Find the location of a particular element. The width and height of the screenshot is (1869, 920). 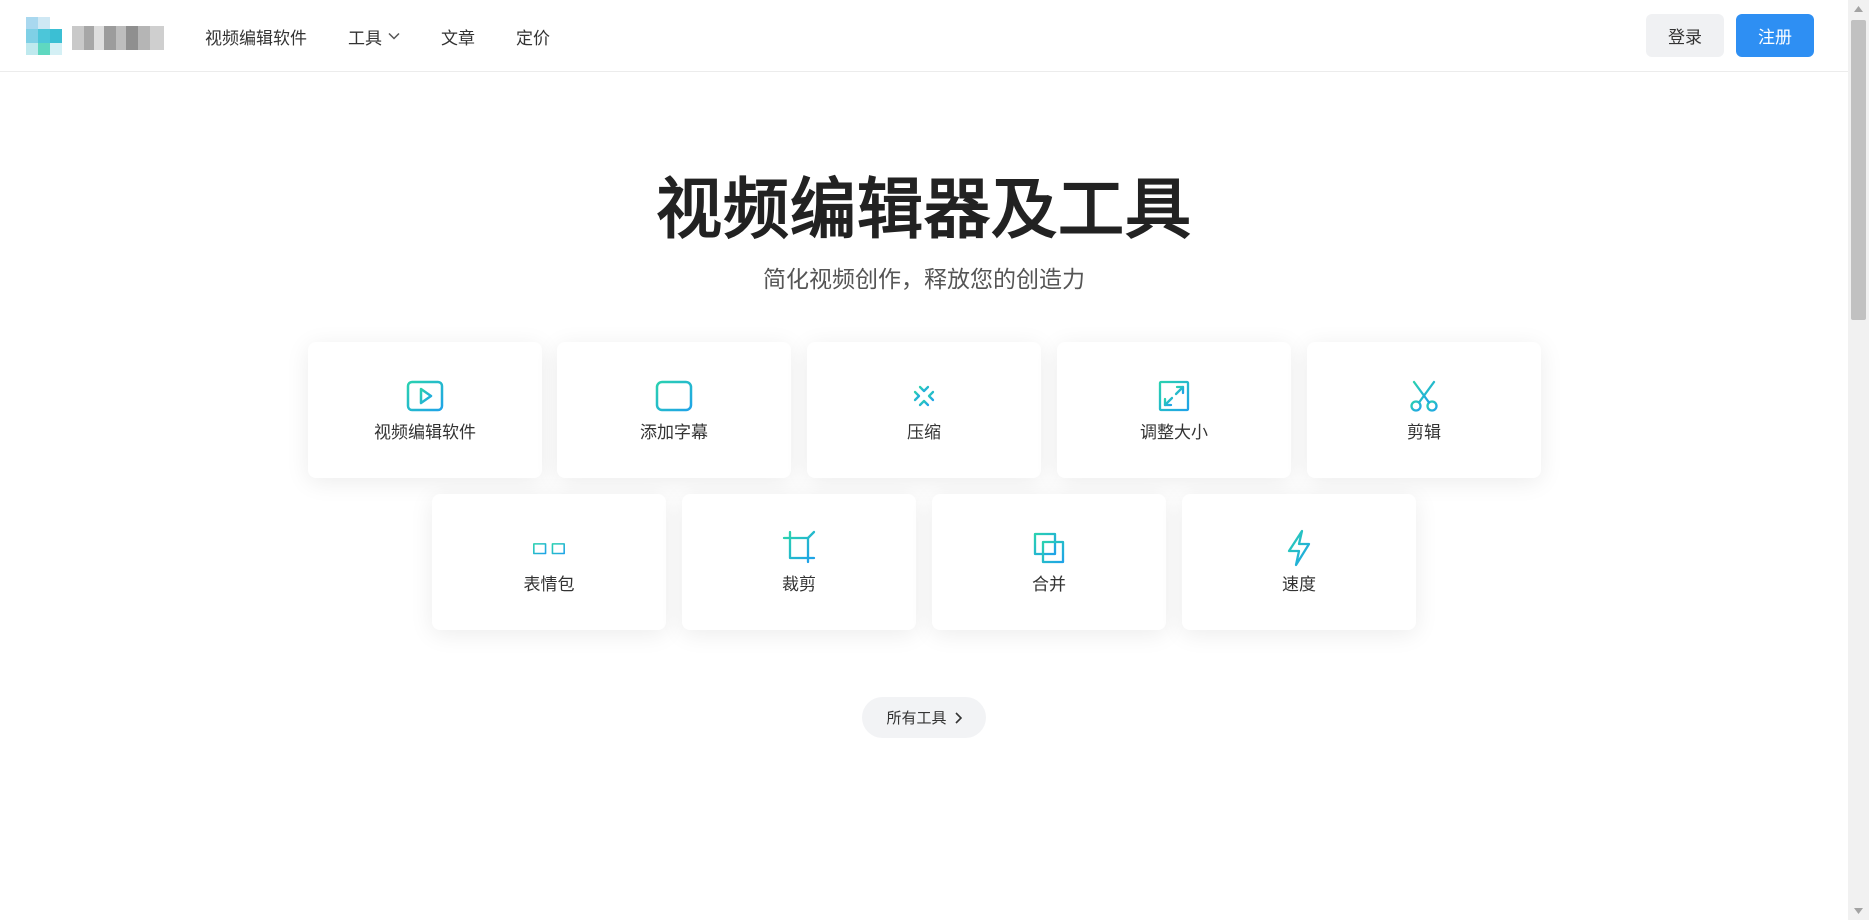

tool-card-label: 调整大小 is located at coordinates (1174, 433).